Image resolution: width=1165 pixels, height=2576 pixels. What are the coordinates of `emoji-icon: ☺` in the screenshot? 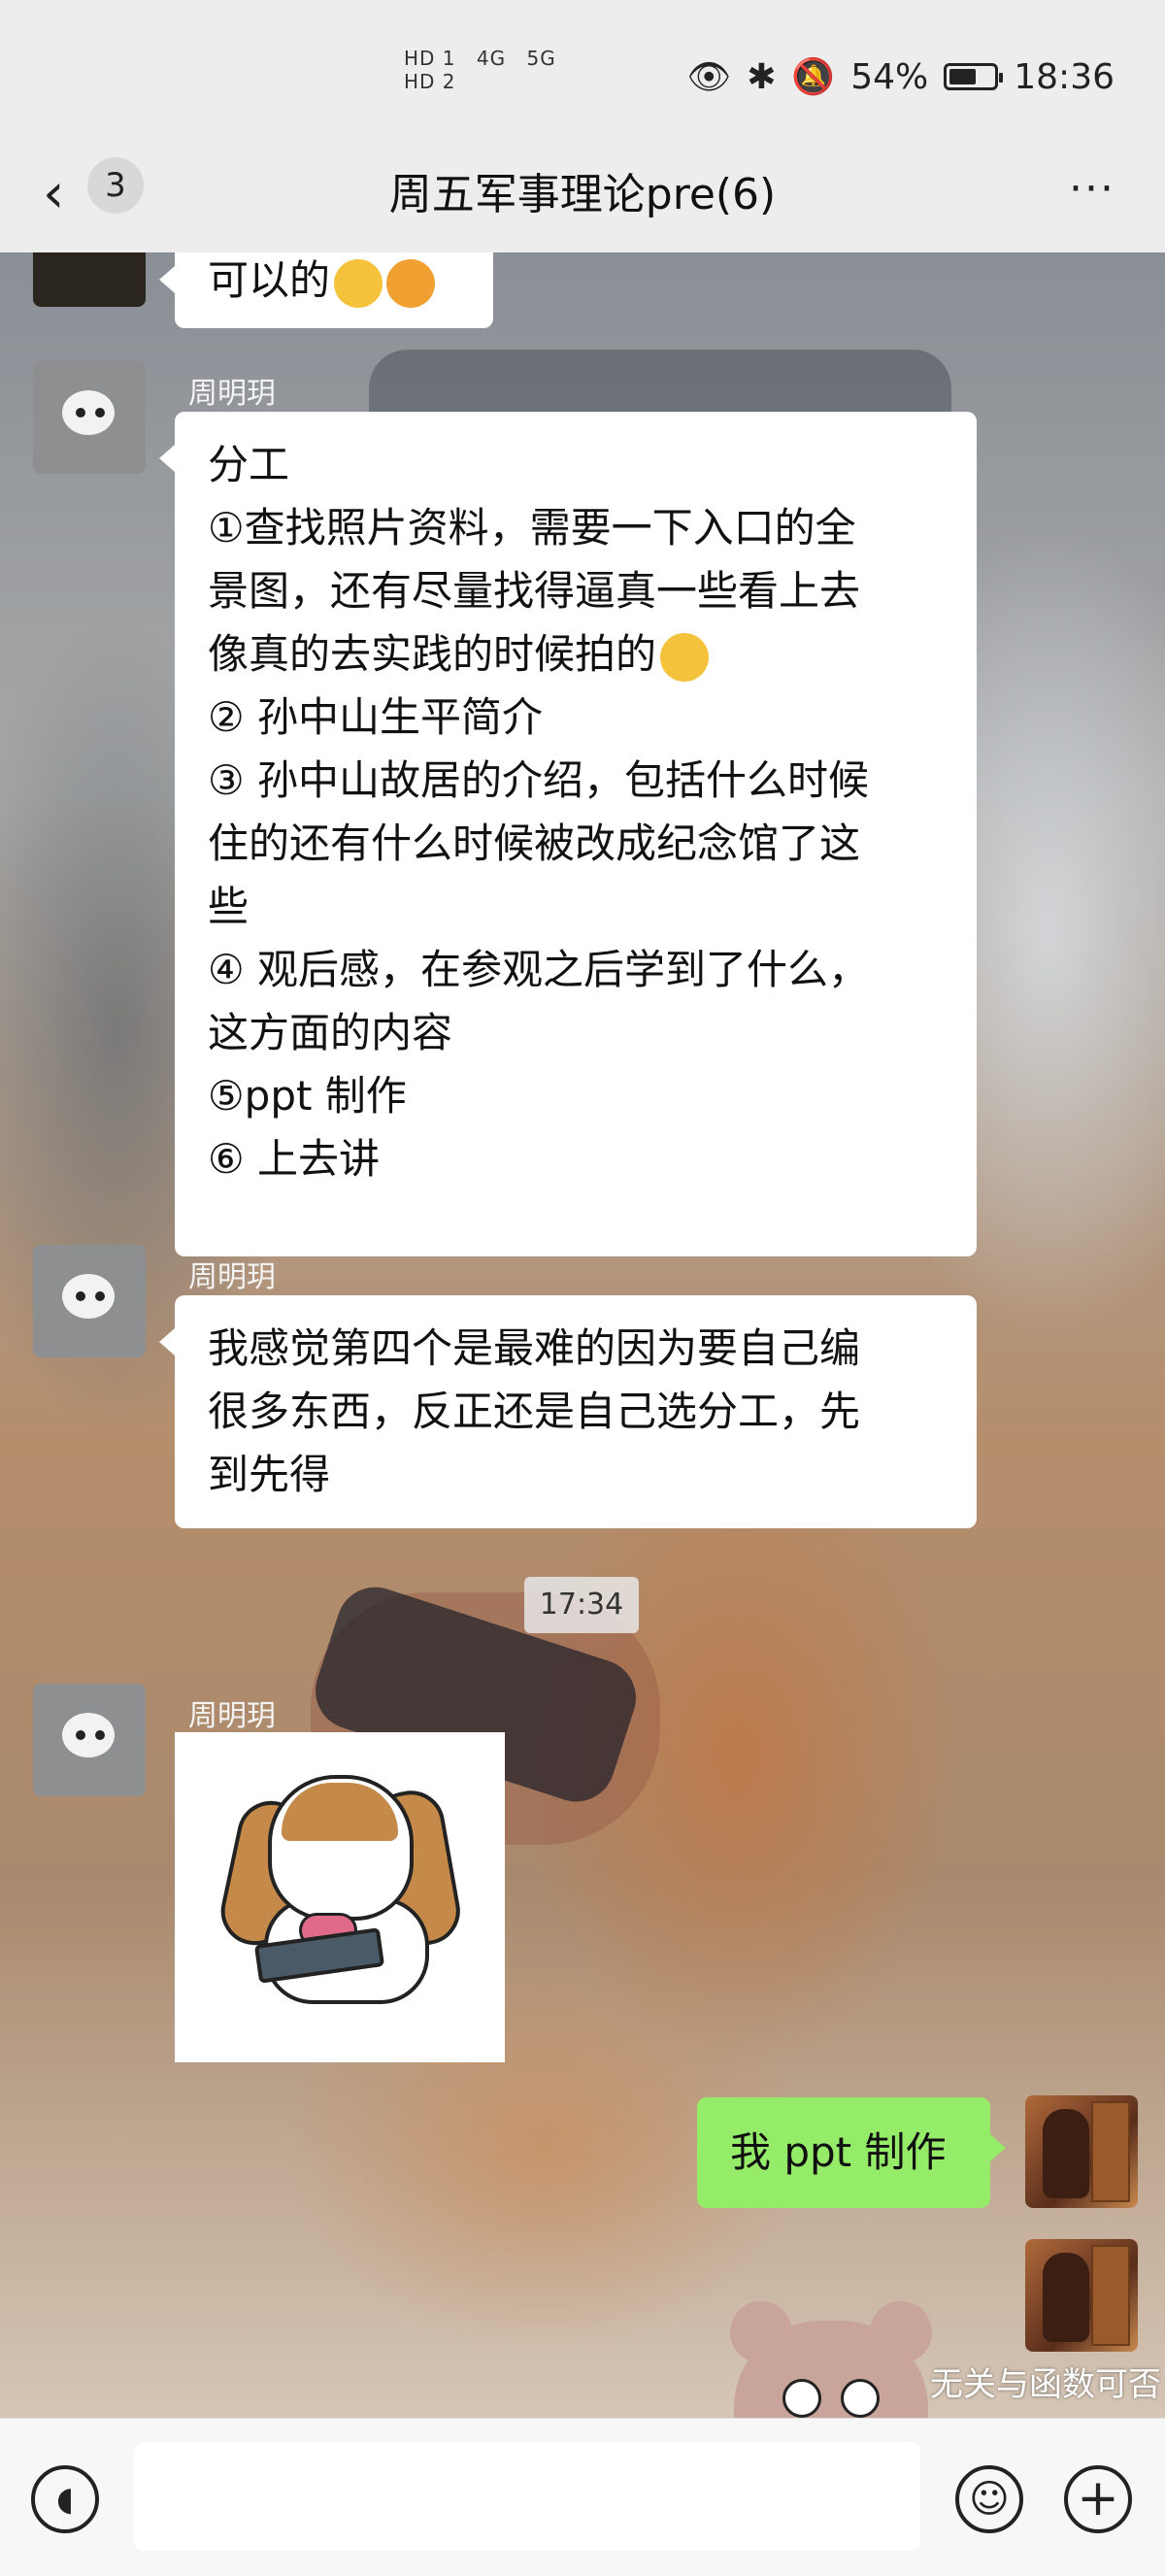 It's located at (989, 2499).